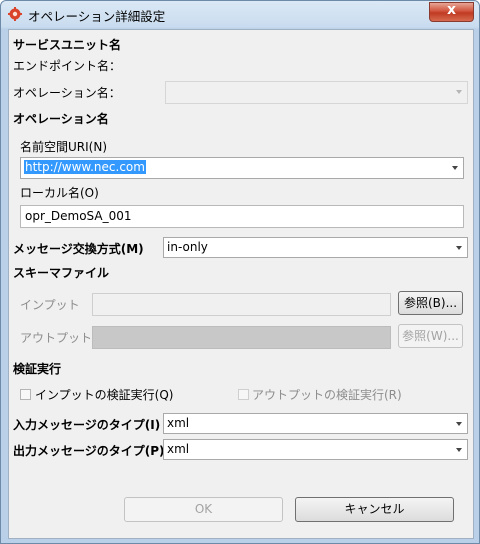  Describe the element at coordinates (203, 509) in the screenshot. I see `ok-button: OK` at that location.